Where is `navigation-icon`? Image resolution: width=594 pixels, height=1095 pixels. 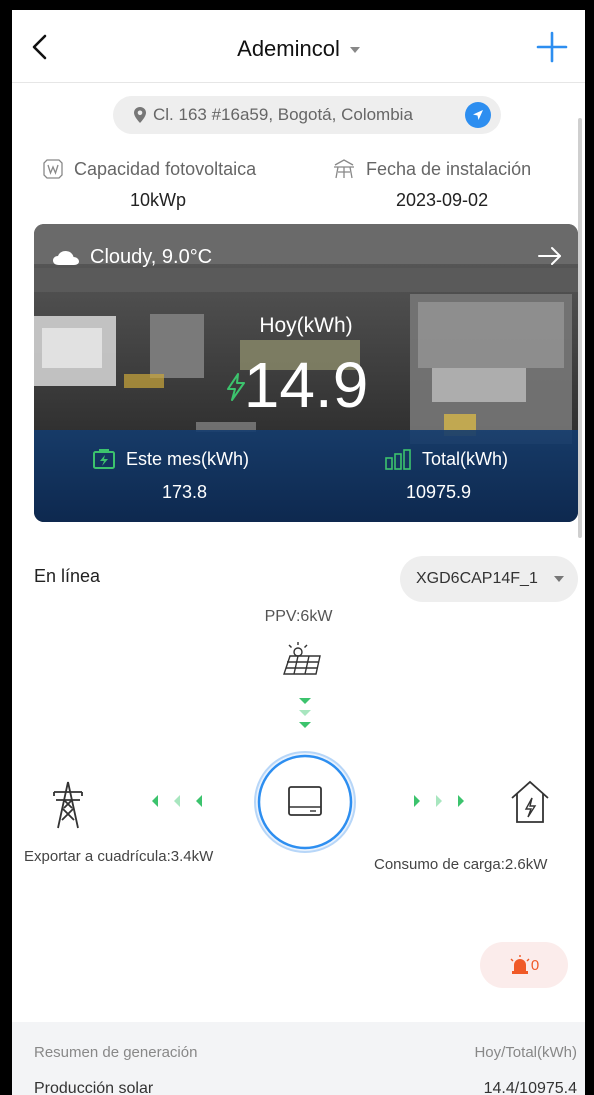 navigation-icon is located at coordinates (478, 115).